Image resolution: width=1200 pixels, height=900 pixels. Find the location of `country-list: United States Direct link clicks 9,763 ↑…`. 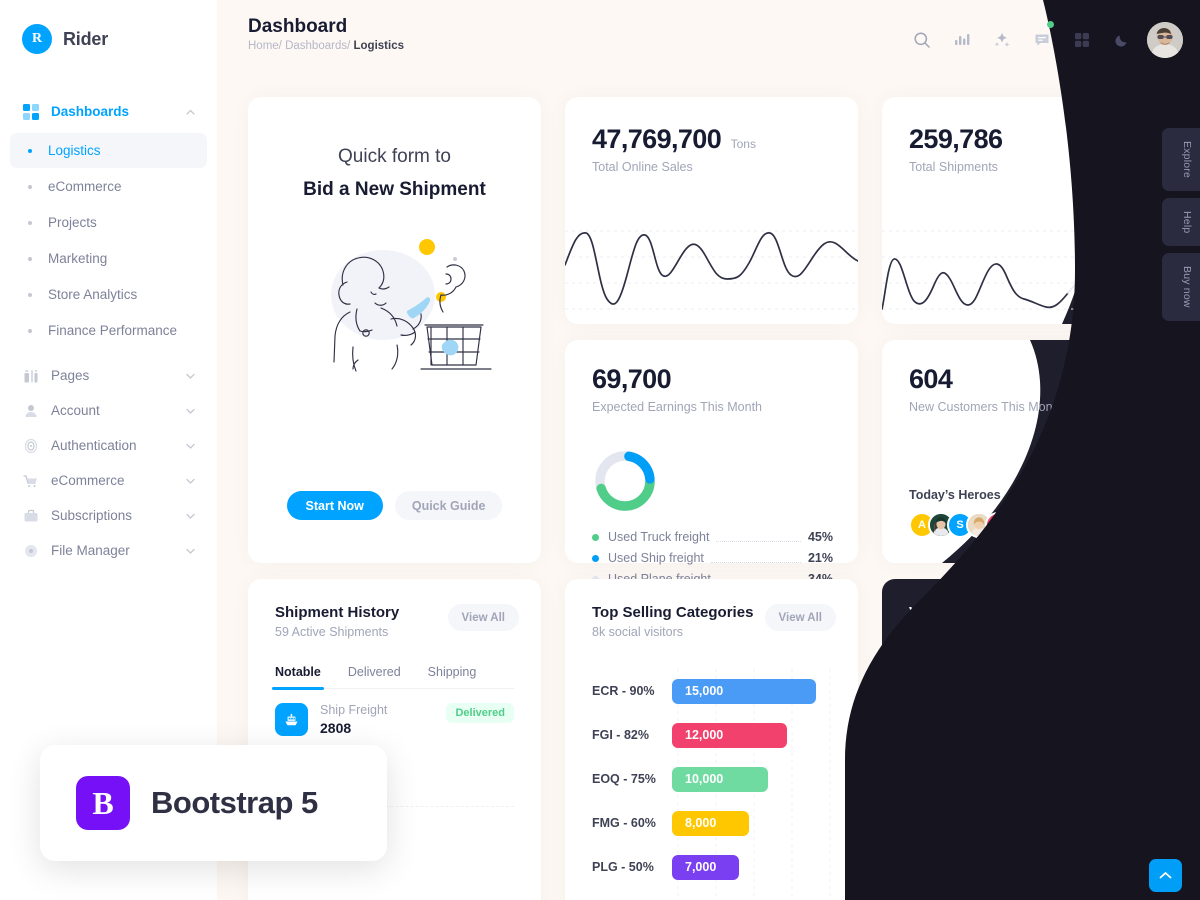

country-list: United States Direct link clicks 9,763 ↑… is located at coordinates (1028, 776).